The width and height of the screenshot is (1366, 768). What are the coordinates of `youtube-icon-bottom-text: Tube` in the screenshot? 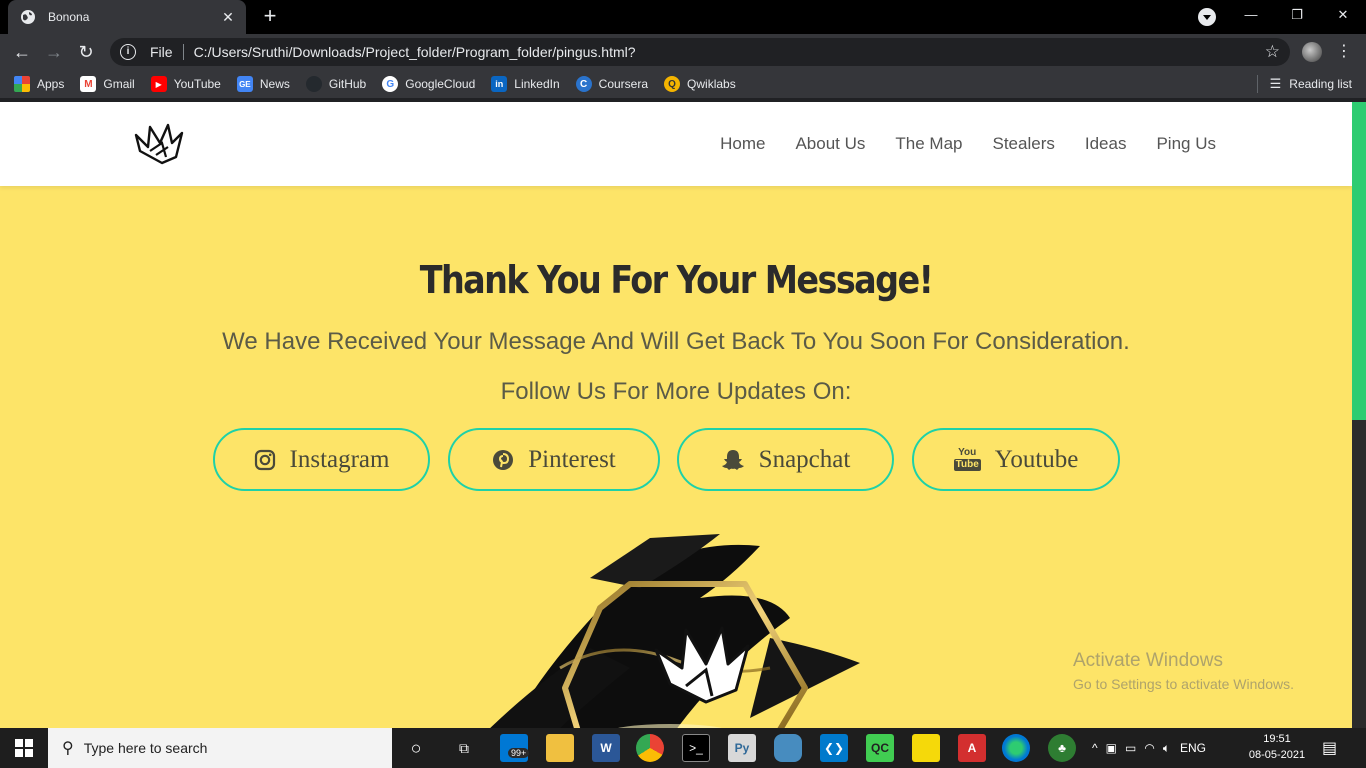 It's located at (967, 465).